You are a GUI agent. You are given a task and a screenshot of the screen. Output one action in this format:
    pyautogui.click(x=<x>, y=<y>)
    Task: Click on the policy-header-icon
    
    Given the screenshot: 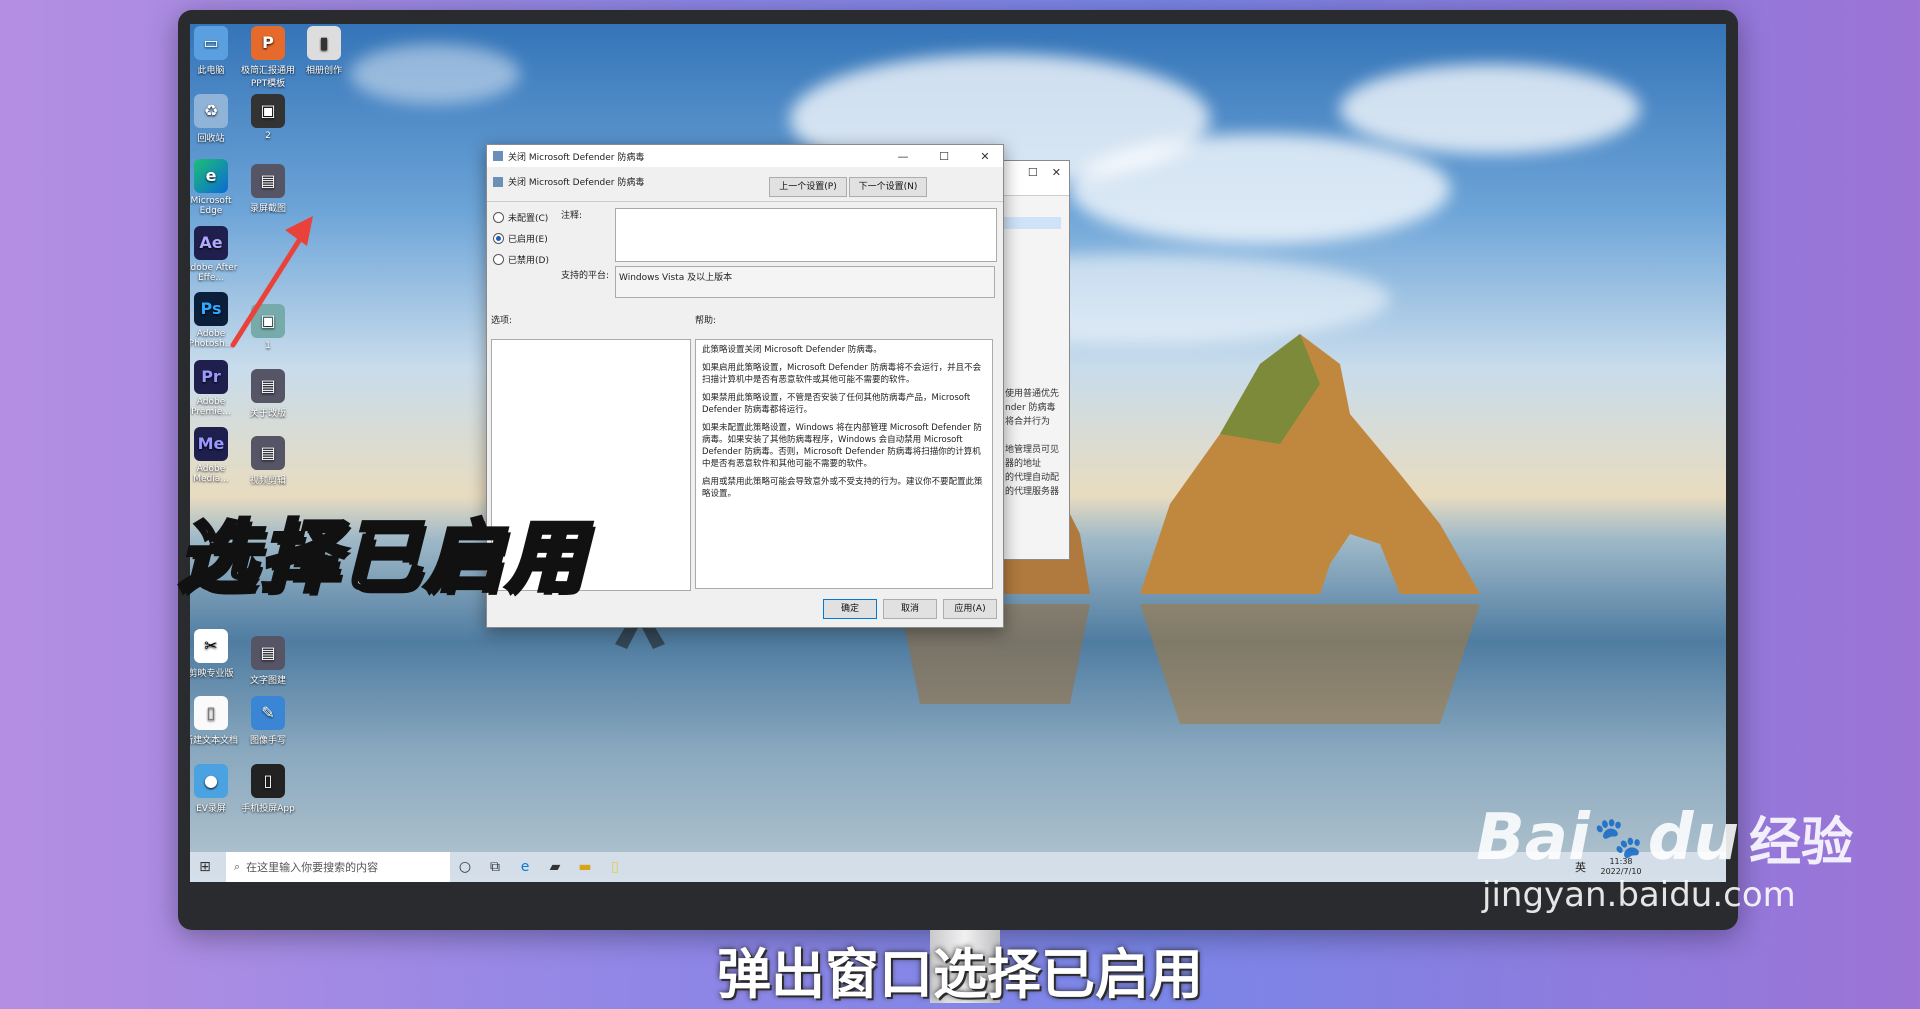 What is the action you would take?
    pyautogui.click(x=498, y=181)
    